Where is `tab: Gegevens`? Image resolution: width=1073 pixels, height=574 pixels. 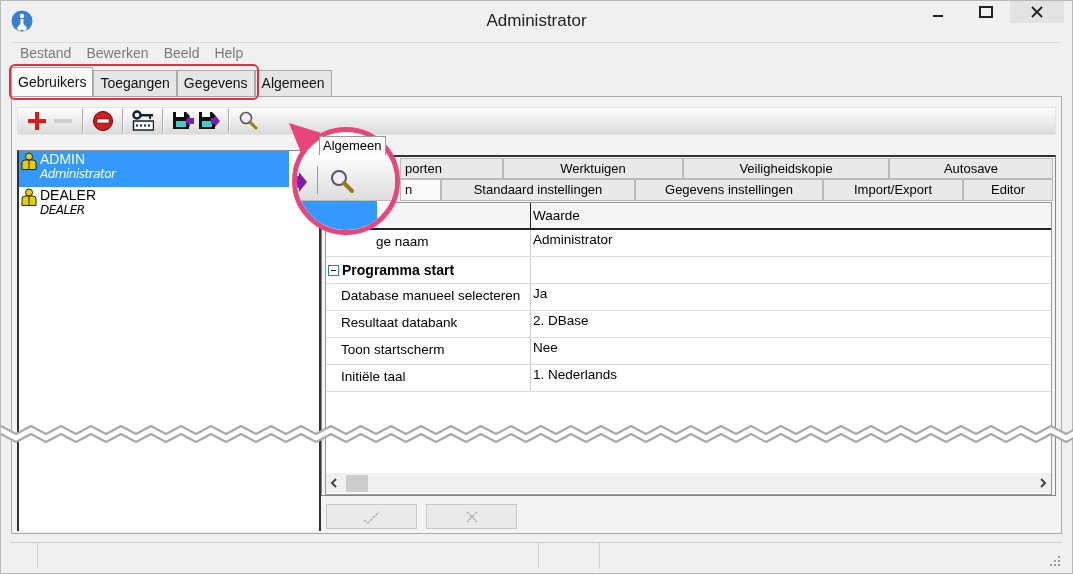
tab: Gegevens is located at coordinates (215, 83).